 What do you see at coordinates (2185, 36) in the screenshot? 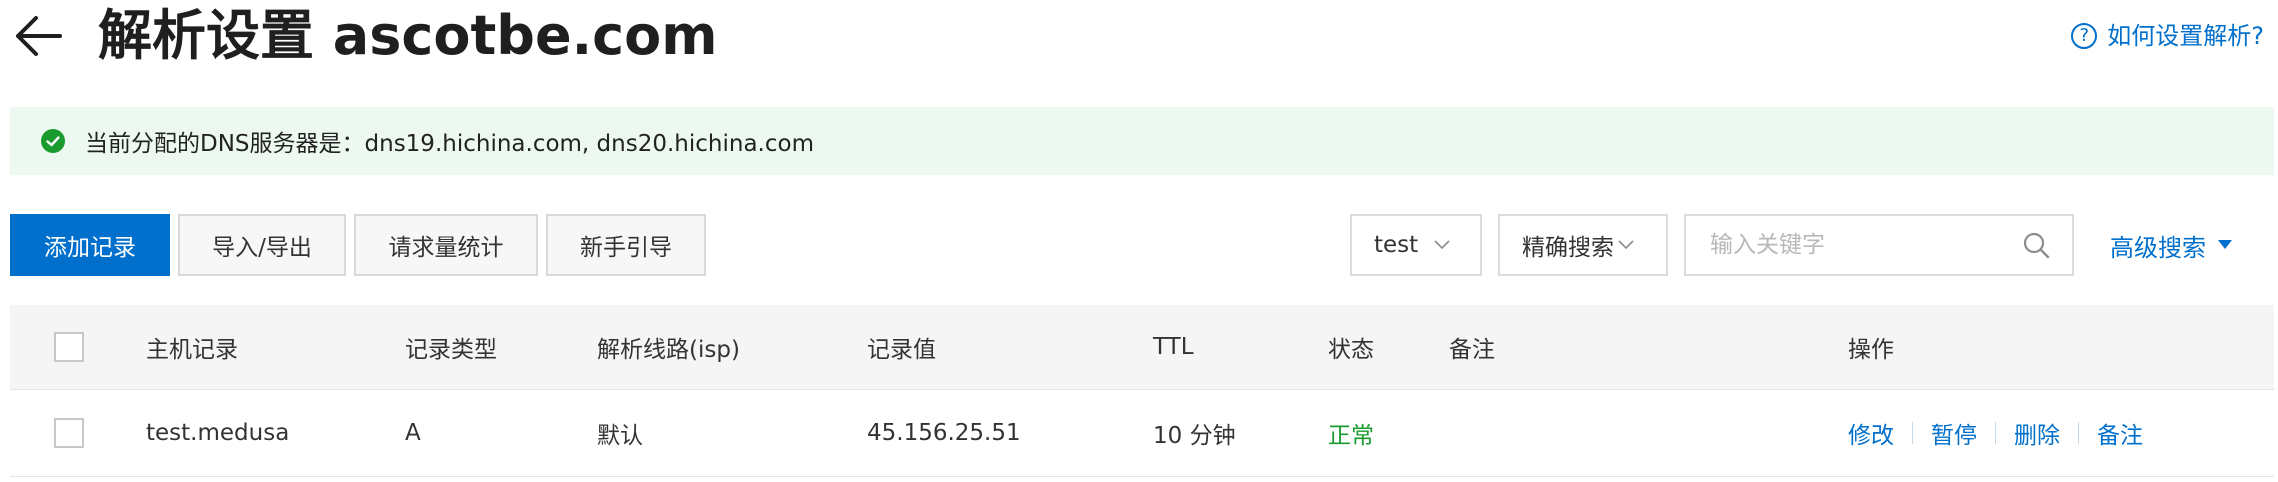
I see `help-link-label: 如何设置解析?` at bounding box center [2185, 36].